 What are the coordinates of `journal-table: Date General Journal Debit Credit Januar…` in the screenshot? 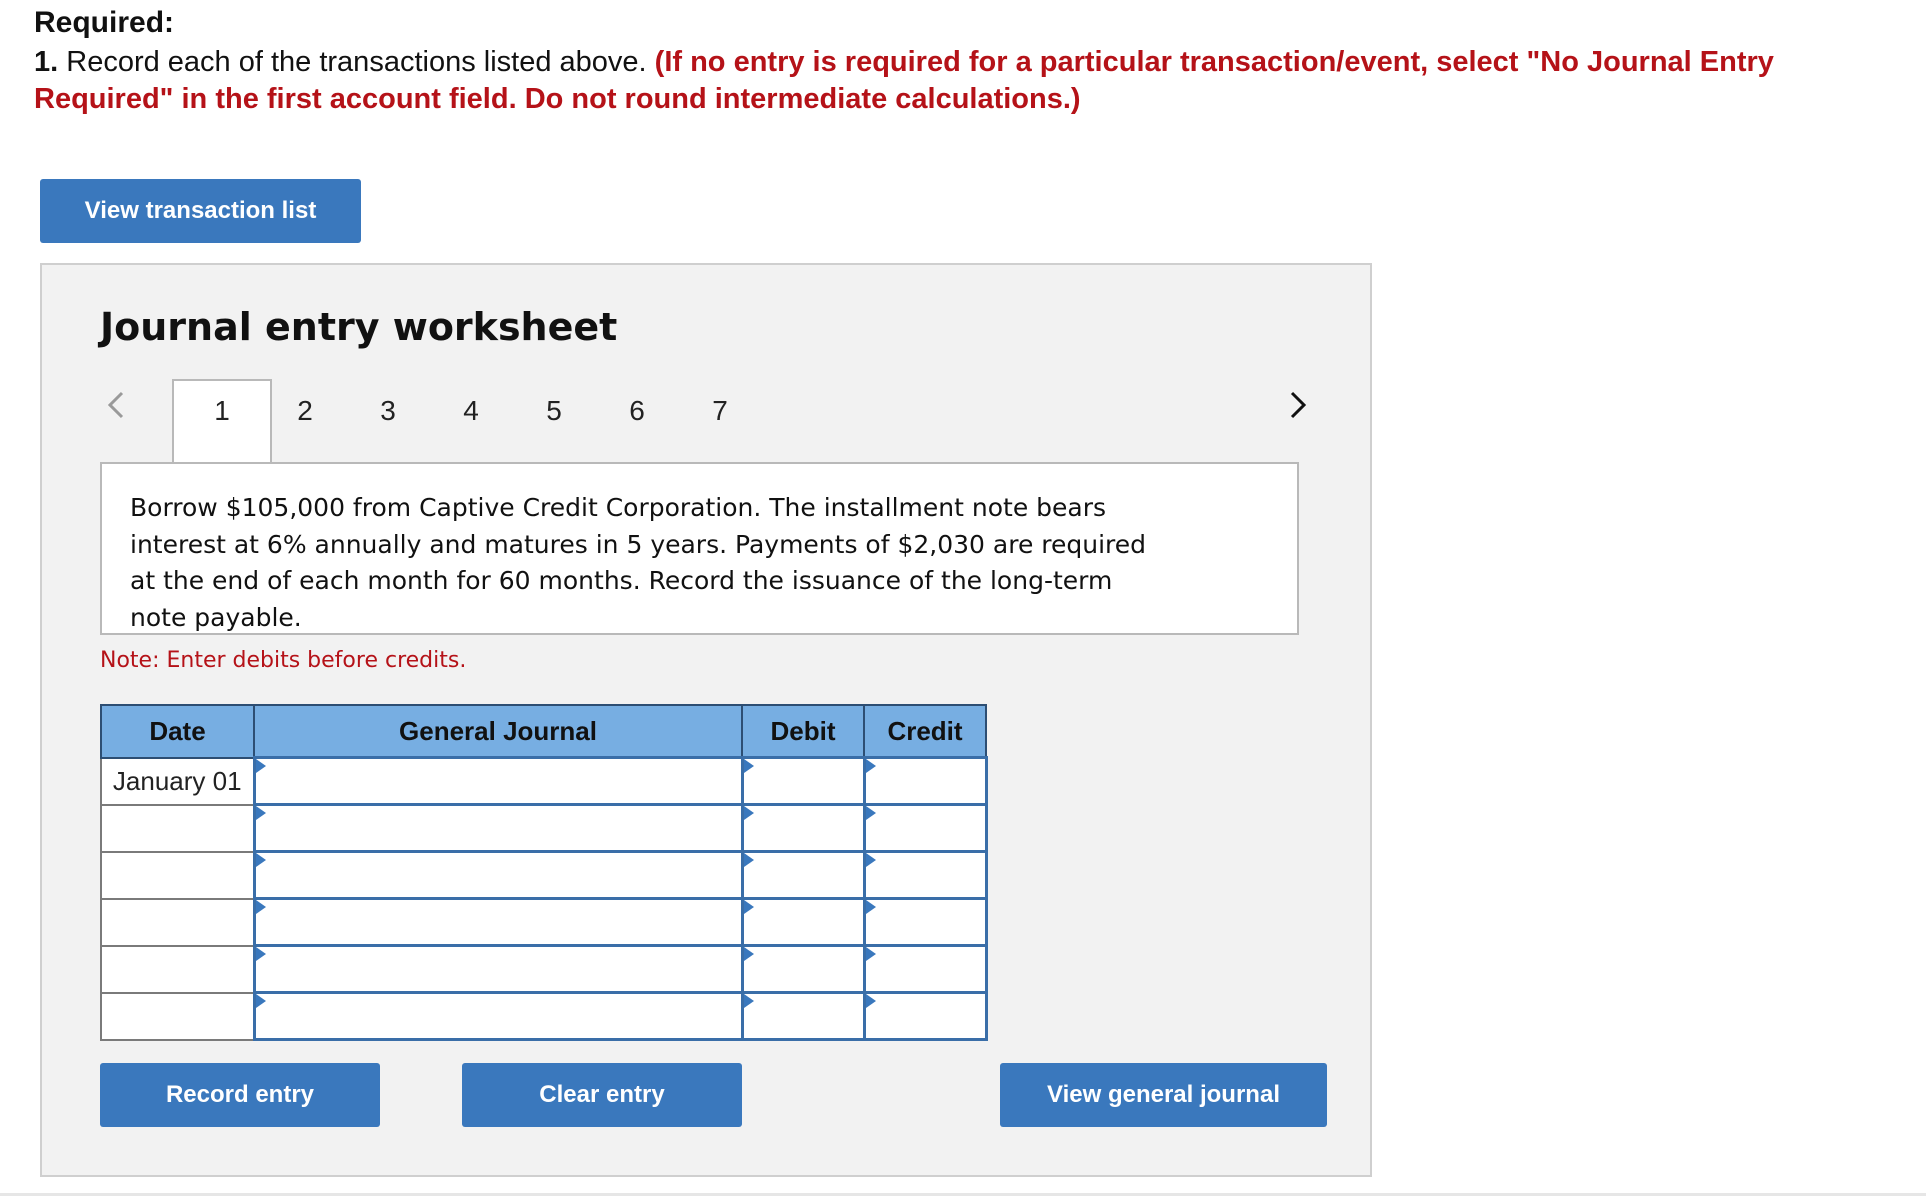 It's located at (544, 872).